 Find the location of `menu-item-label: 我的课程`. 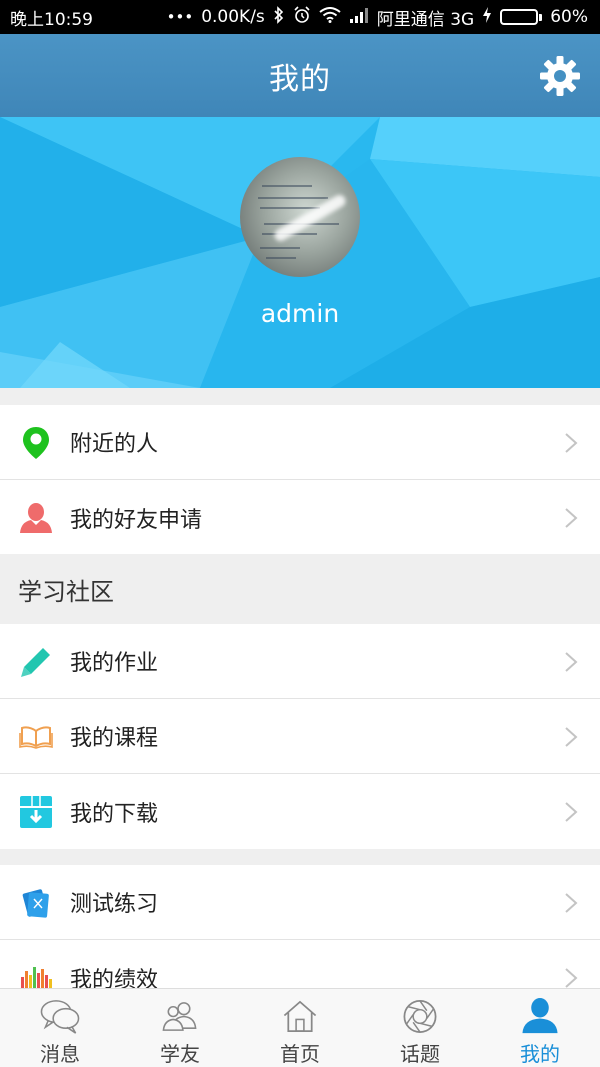

menu-item-label: 我的课程 is located at coordinates (114, 738).